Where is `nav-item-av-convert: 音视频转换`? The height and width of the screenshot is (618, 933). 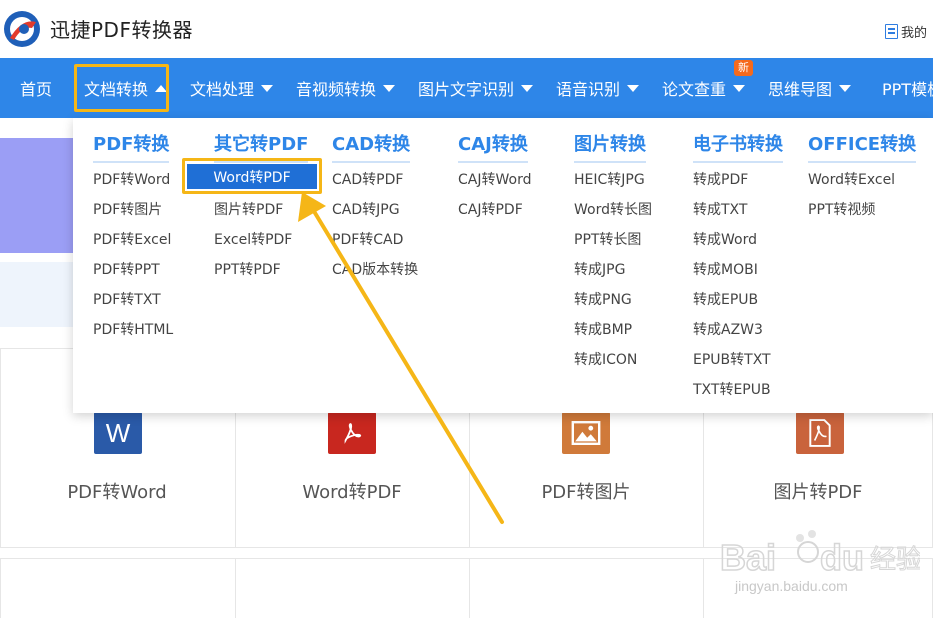 nav-item-av-convert: 音视频转换 is located at coordinates (346, 88).